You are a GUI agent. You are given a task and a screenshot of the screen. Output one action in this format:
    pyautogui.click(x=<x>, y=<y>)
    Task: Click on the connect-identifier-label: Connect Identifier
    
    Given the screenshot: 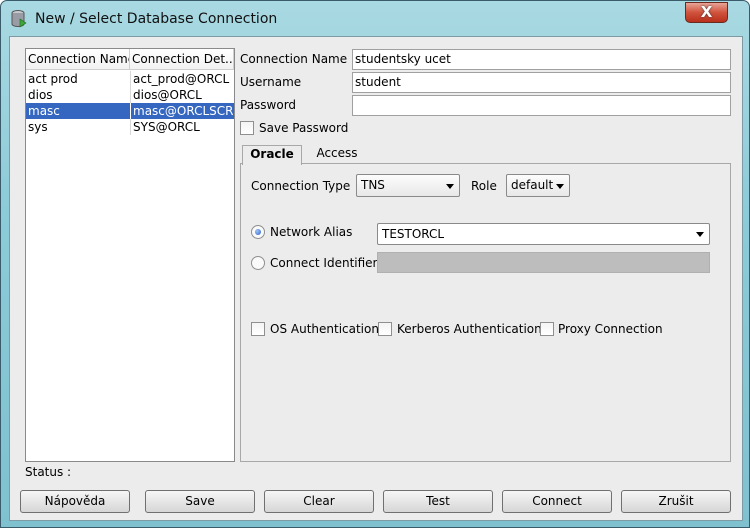 What is the action you would take?
    pyautogui.click(x=324, y=263)
    